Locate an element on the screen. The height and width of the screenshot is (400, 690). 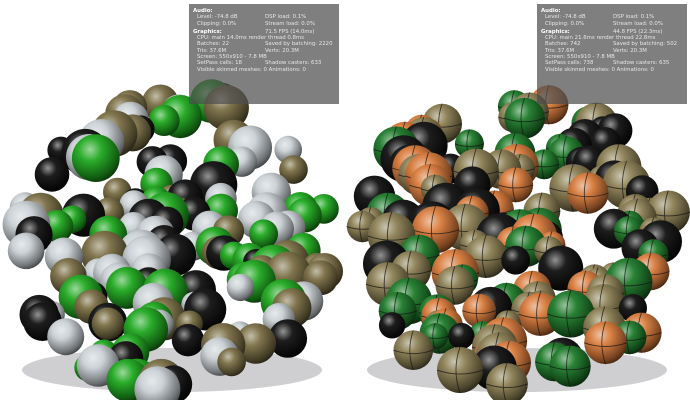
cpu-timing: CPU: main 21.6ms render thread 22.8ms is located at coordinates (600, 38).